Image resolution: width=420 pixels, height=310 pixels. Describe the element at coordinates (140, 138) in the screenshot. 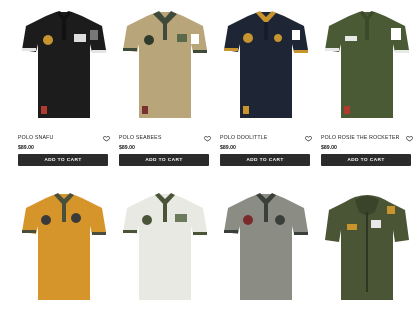

I see `product-name: POLO SEABEES` at that location.